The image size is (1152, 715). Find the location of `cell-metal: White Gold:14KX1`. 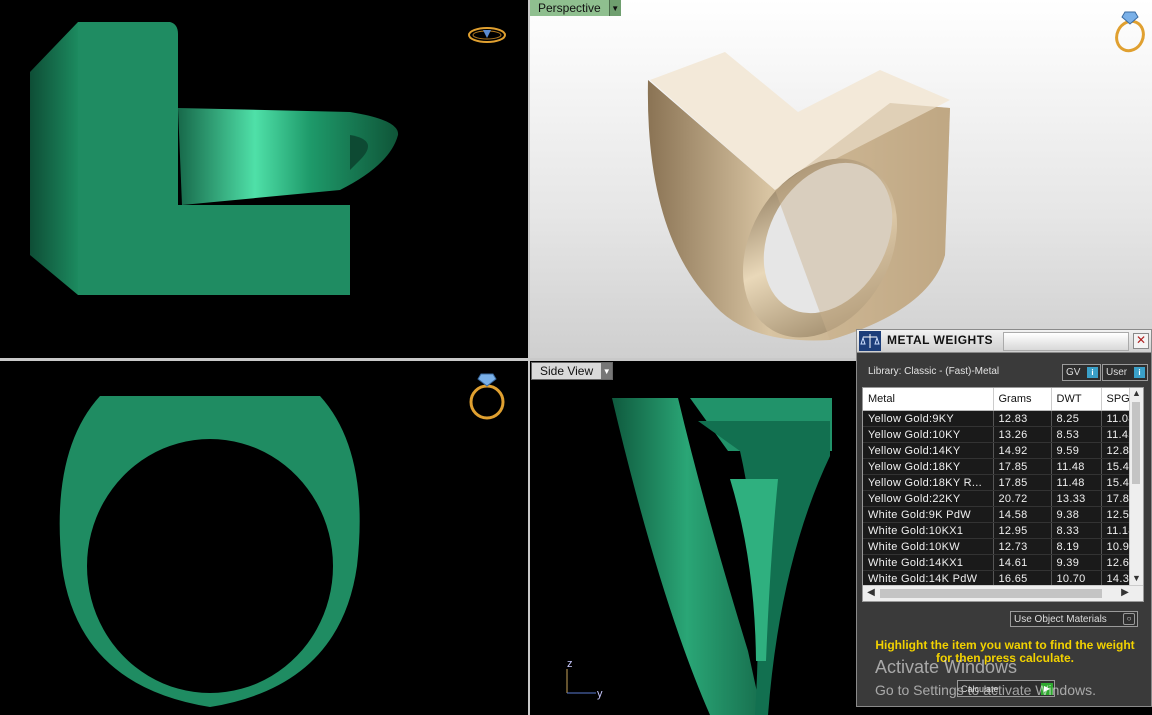

cell-metal: White Gold:14KX1 is located at coordinates (928, 562).